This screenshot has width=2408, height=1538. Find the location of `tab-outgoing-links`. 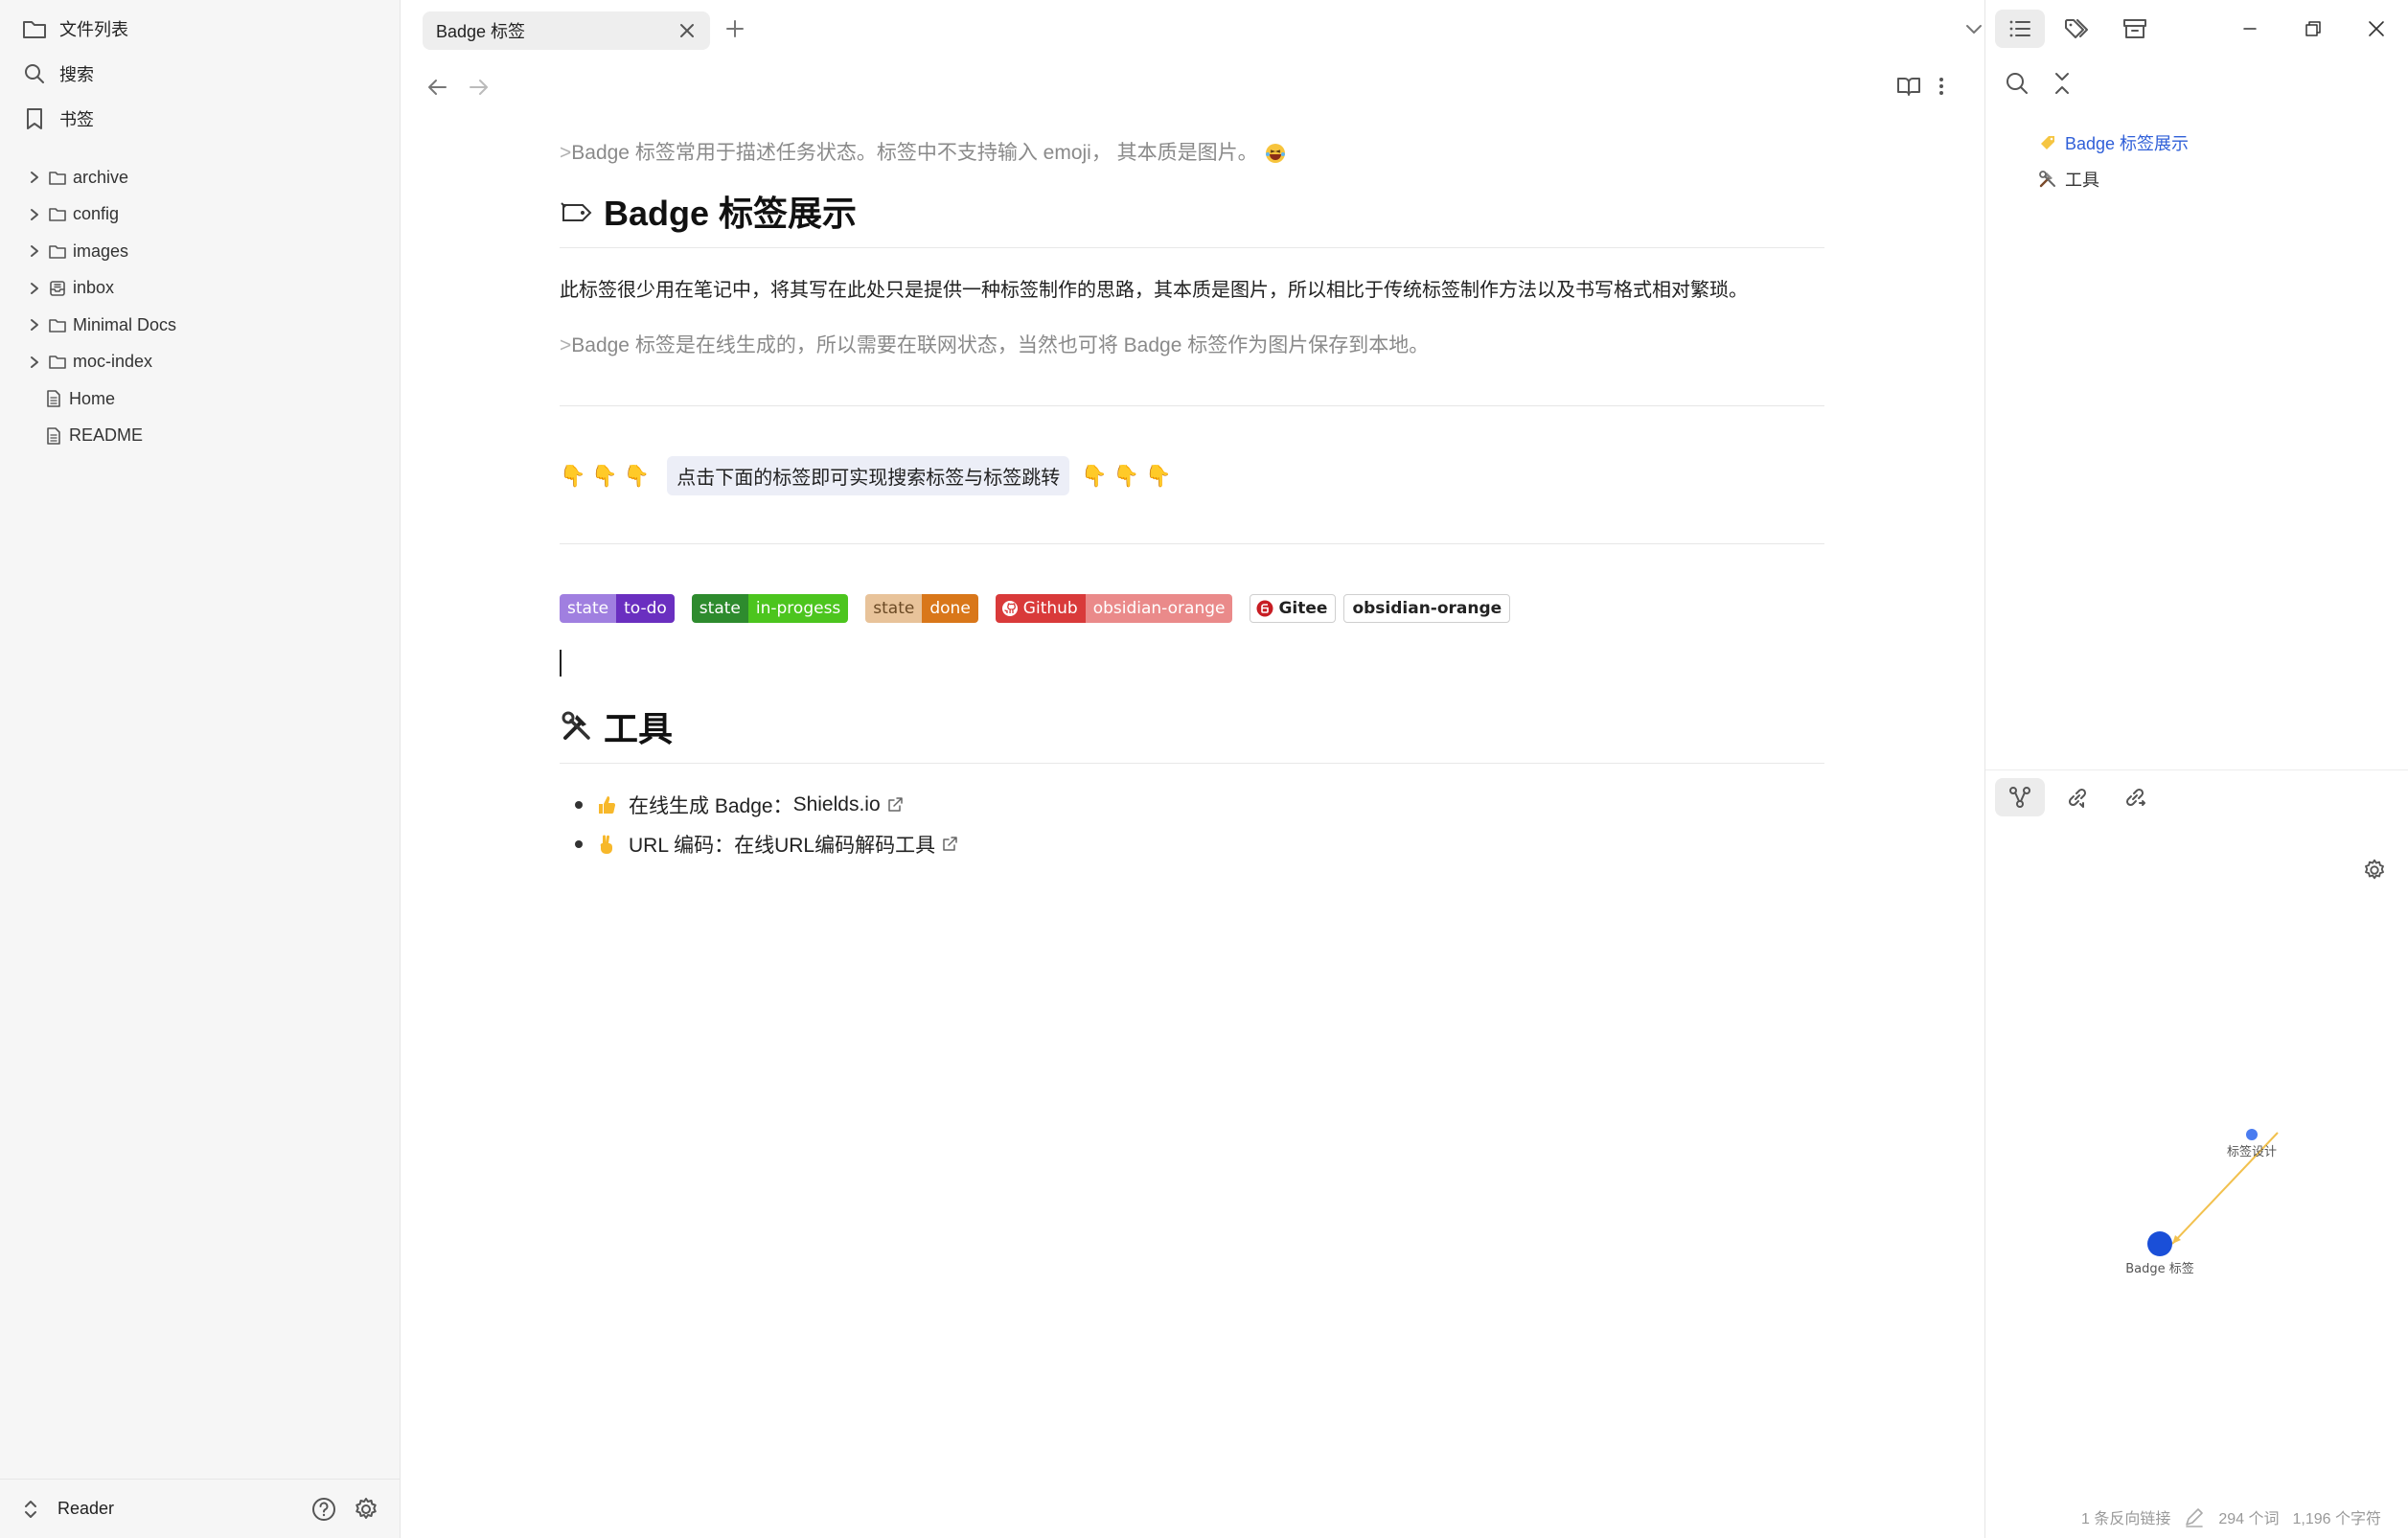

tab-outgoing-links is located at coordinates (2135, 797).